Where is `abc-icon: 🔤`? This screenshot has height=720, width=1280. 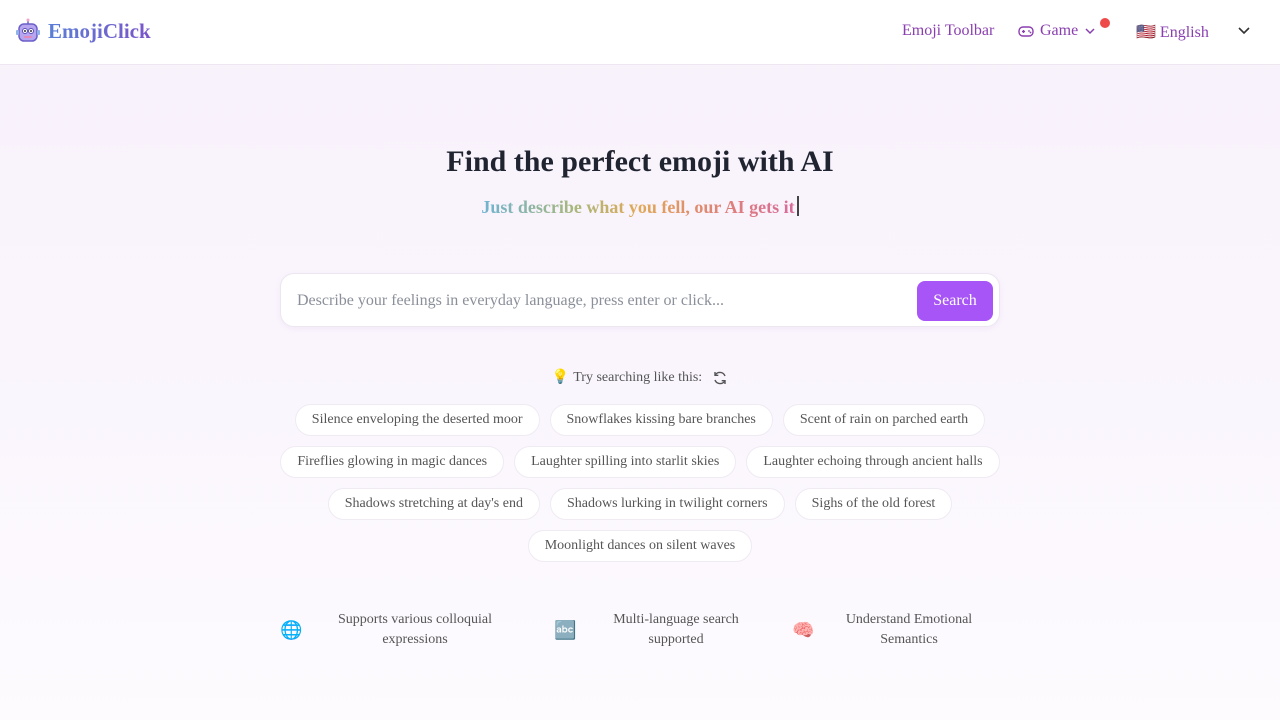
abc-icon: 🔤 is located at coordinates (565, 629).